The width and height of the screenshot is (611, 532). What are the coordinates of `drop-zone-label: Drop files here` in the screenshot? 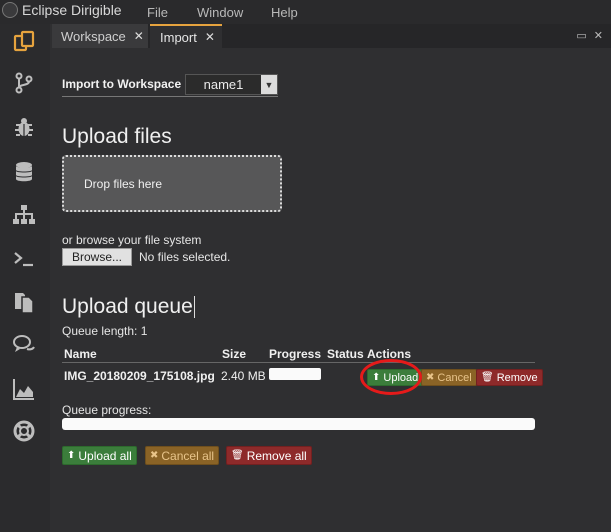 It's located at (123, 183).